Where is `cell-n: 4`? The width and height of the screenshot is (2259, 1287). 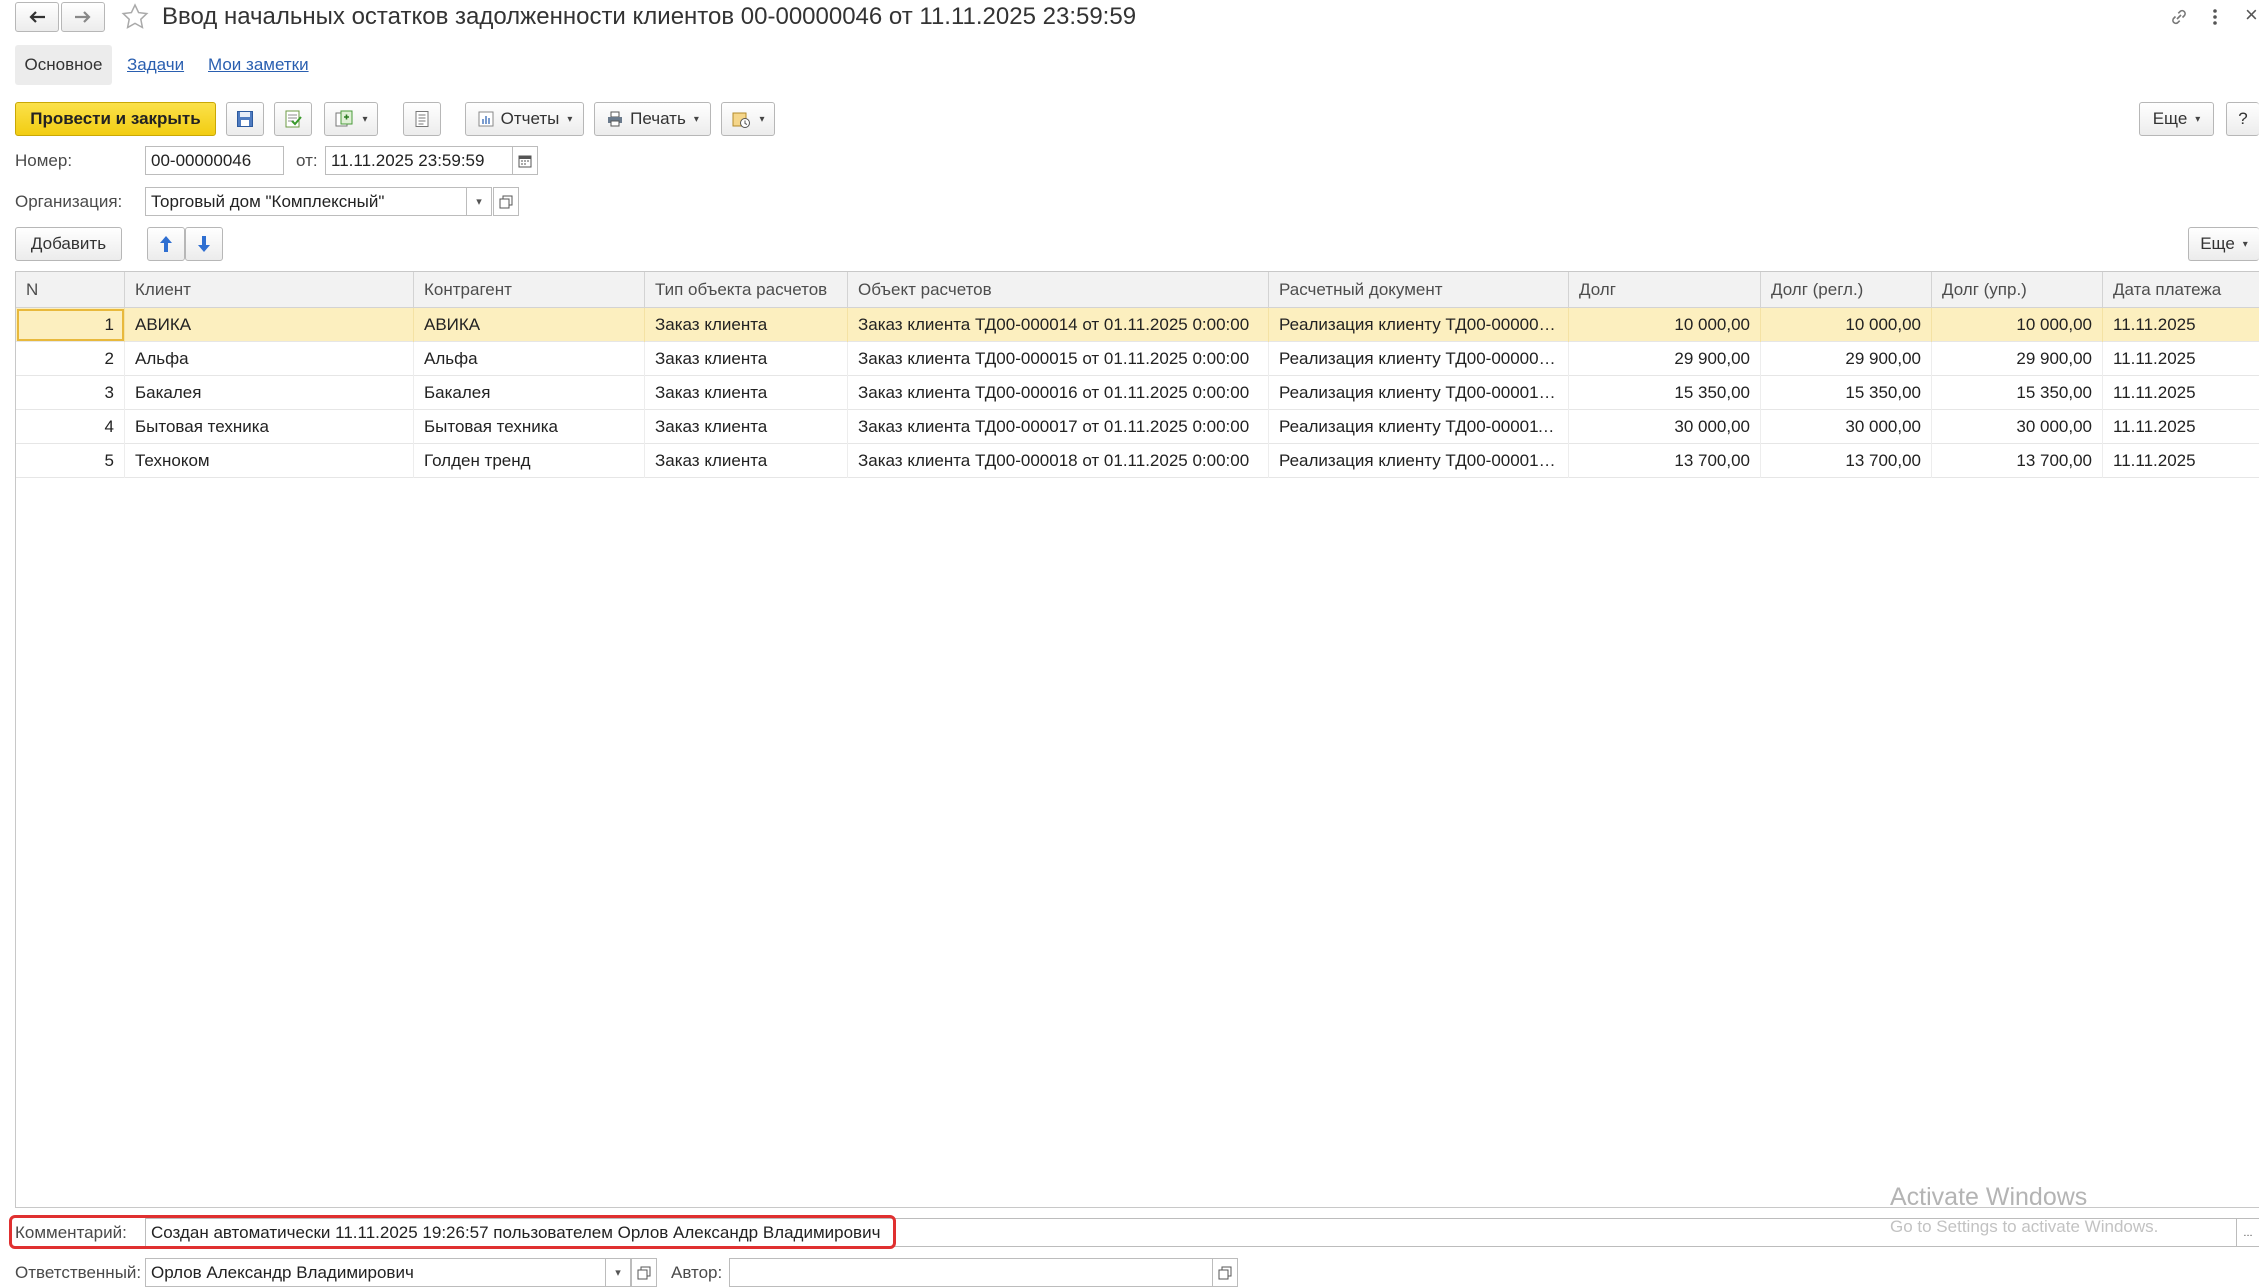
cell-n: 4 is located at coordinates (70, 427).